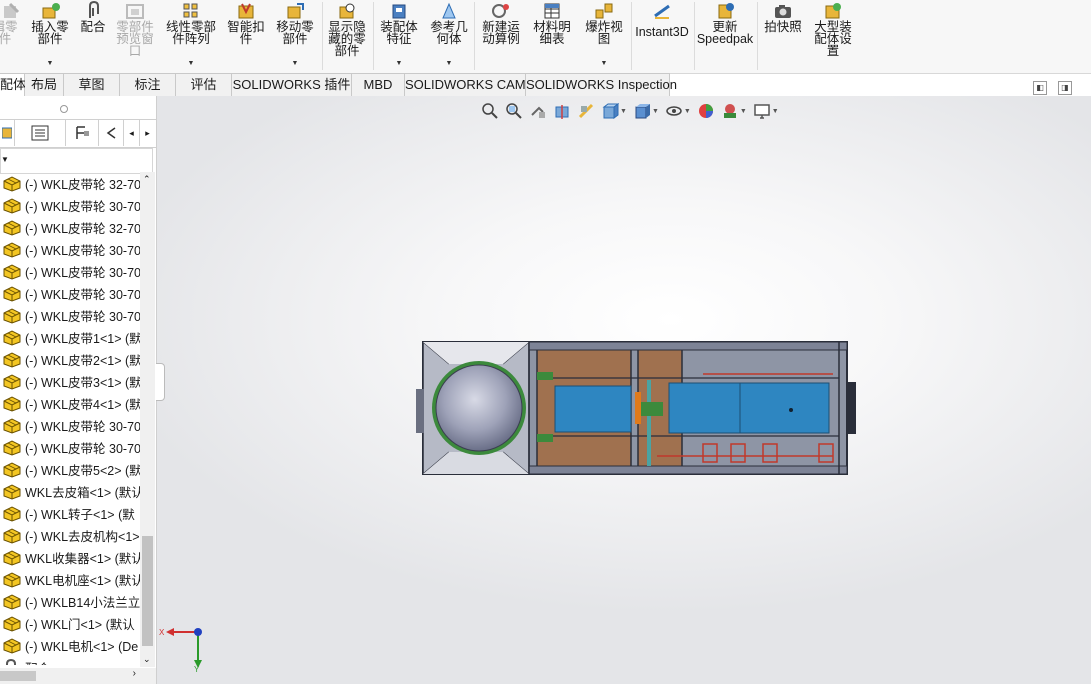 Image resolution: width=1091 pixels, height=684 pixels. Describe the element at coordinates (147, 659) in the screenshot. I see `scroll-down-icon: ⌄` at that location.